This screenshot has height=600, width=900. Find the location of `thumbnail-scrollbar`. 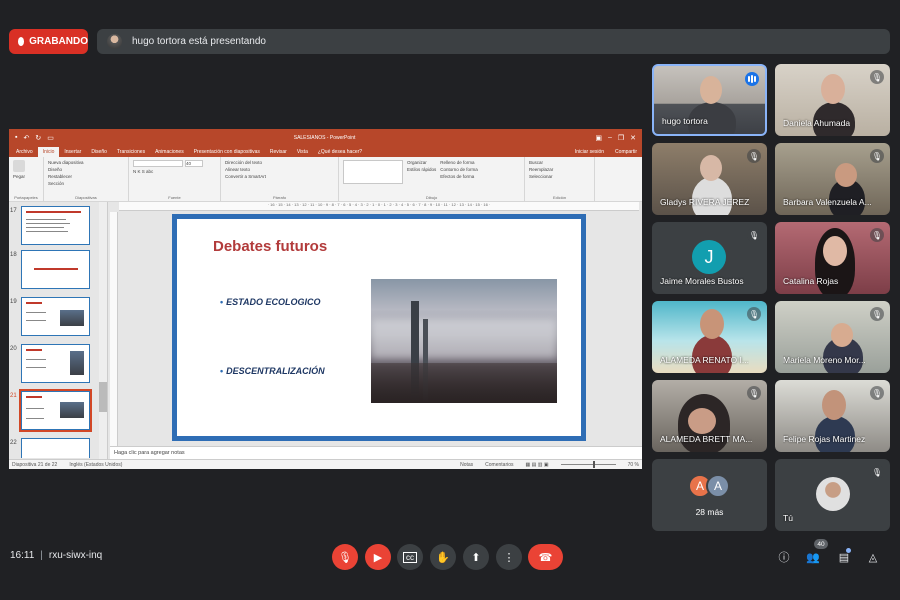

thumbnail-scrollbar is located at coordinates (103, 330).